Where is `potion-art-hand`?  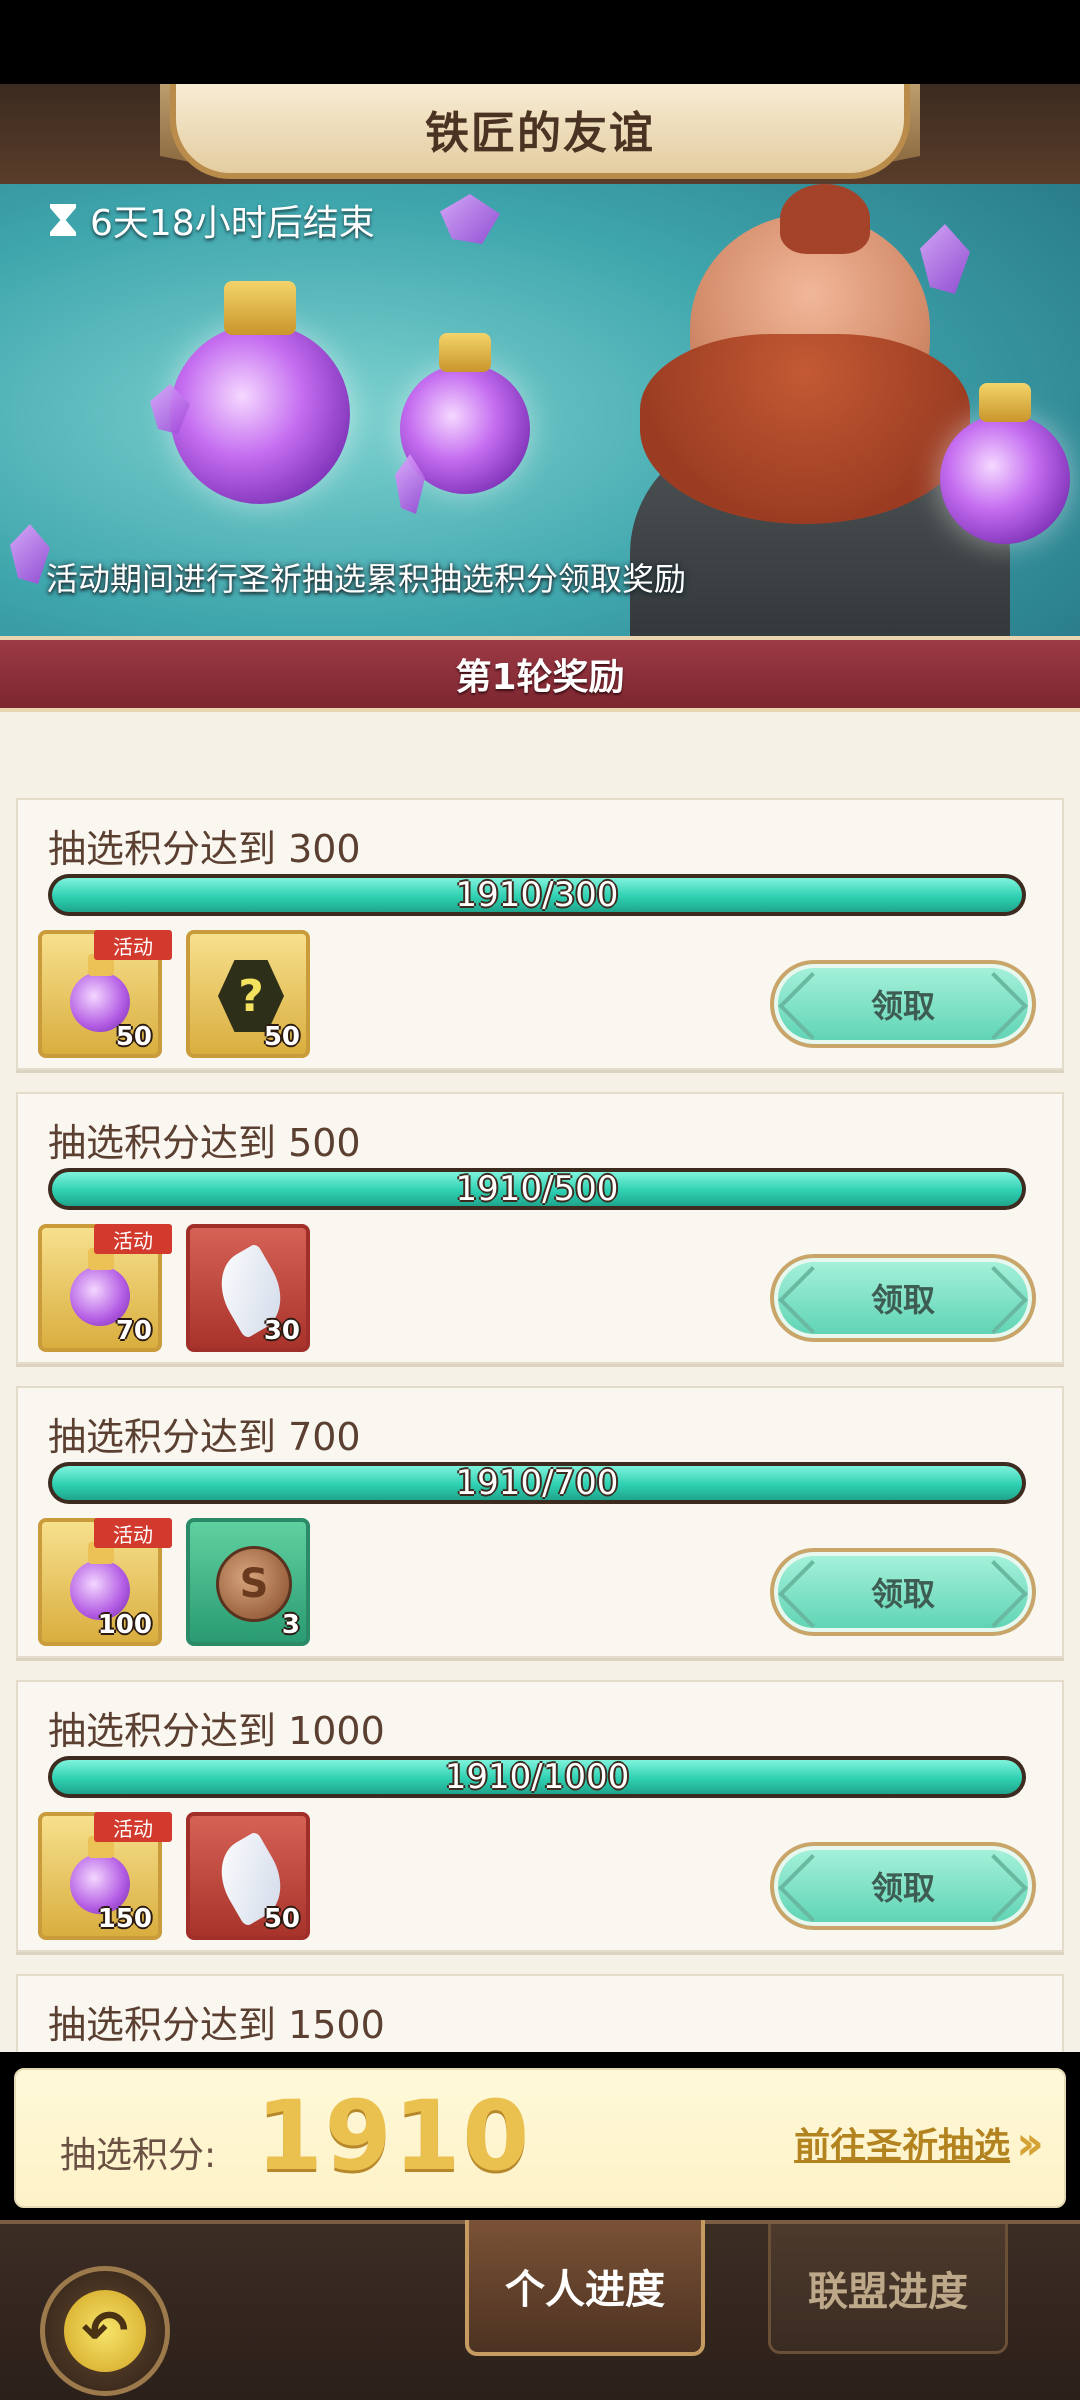 potion-art-hand is located at coordinates (1005, 463).